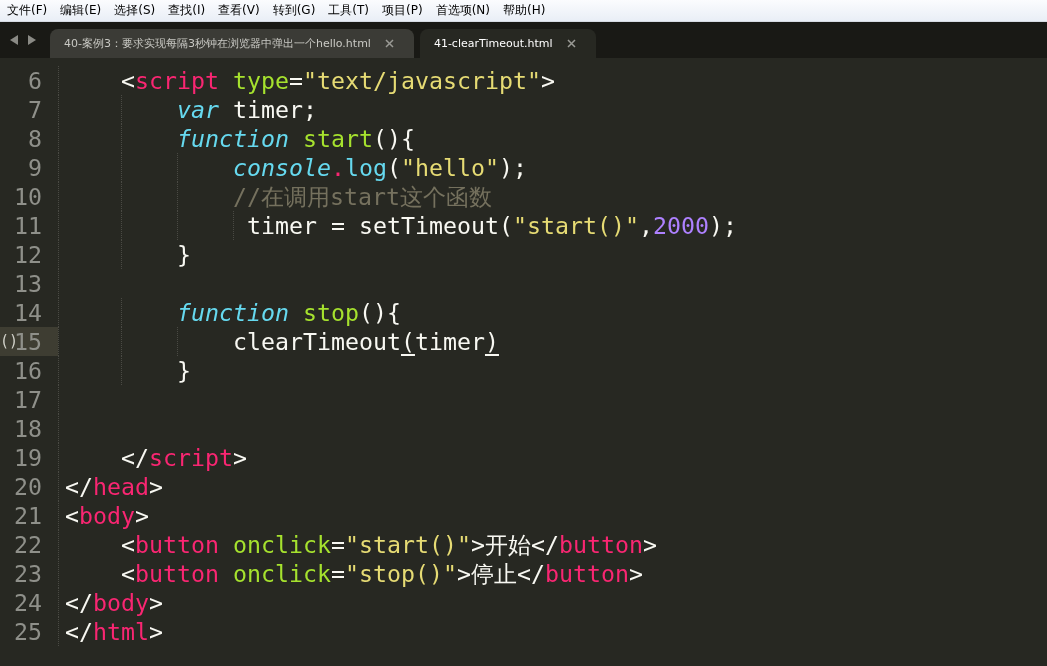 Image resolution: width=1047 pixels, height=666 pixels. Describe the element at coordinates (524, 10) in the screenshot. I see `menu-item: 帮助(H)` at that location.